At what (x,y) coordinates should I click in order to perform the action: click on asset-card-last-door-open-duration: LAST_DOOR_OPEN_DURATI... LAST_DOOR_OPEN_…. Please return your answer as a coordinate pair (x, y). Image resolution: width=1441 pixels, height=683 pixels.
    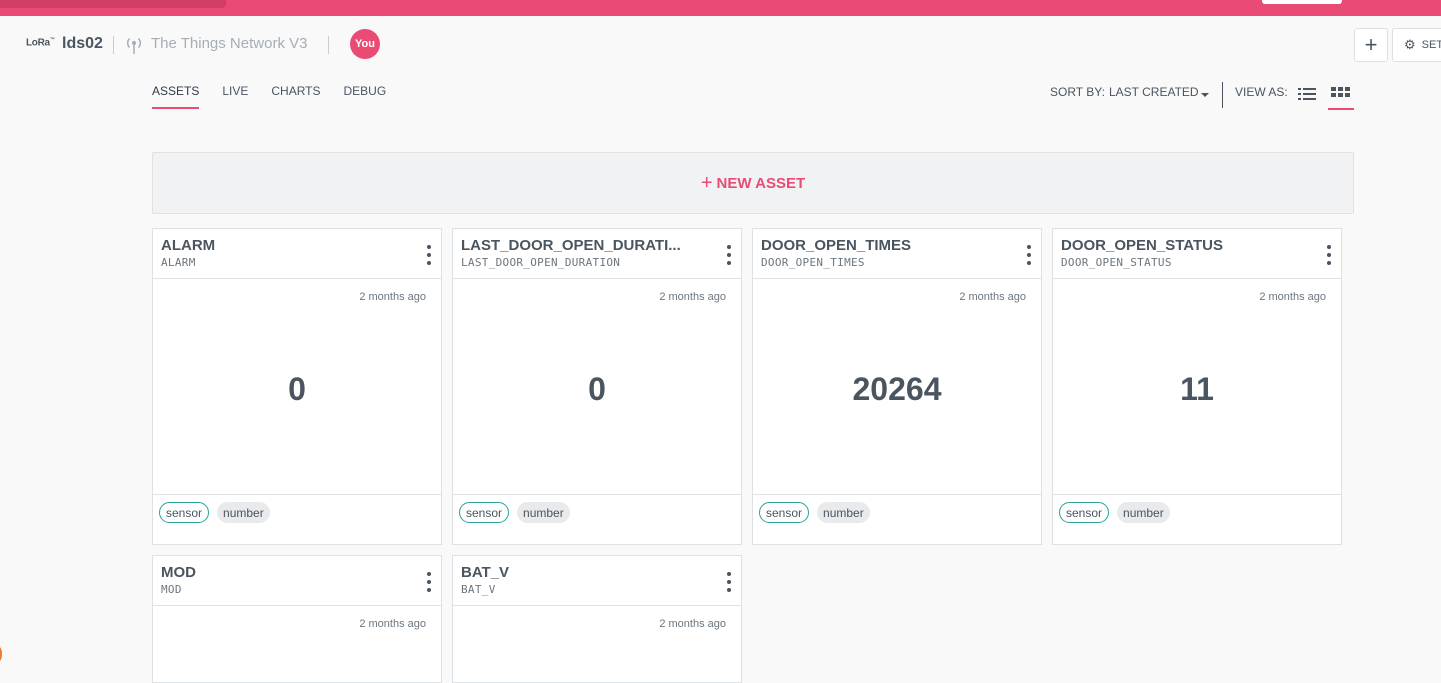
    Looking at the image, I should click on (597, 386).